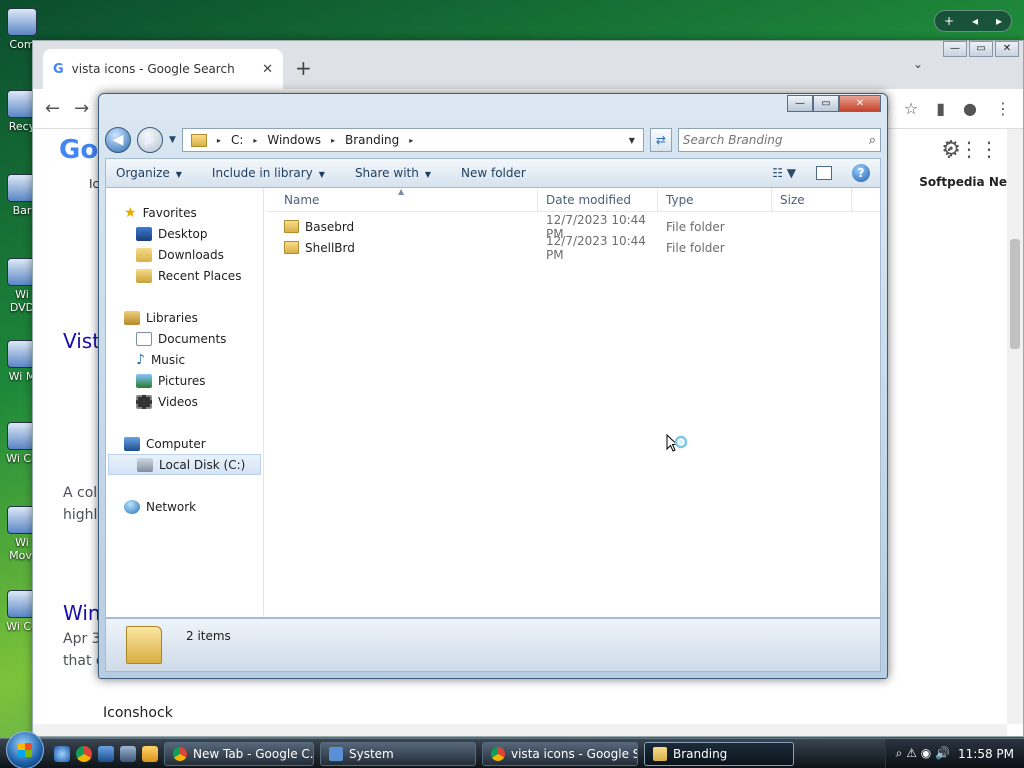  What do you see at coordinates (267, 69) in the screenshot?
I see `tab-close-icon: ✕` at bounding box center [267, 69].